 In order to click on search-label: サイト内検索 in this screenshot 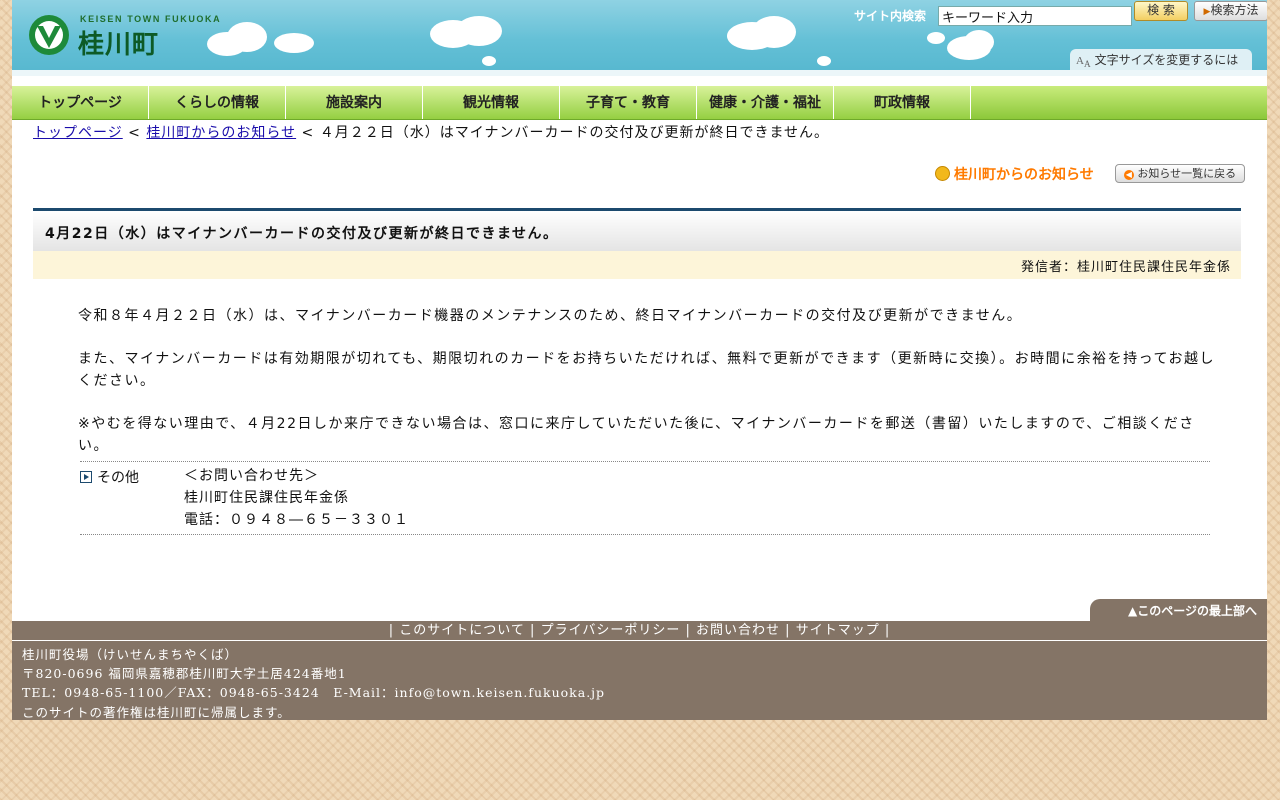, I will do `click(890, 16)`.